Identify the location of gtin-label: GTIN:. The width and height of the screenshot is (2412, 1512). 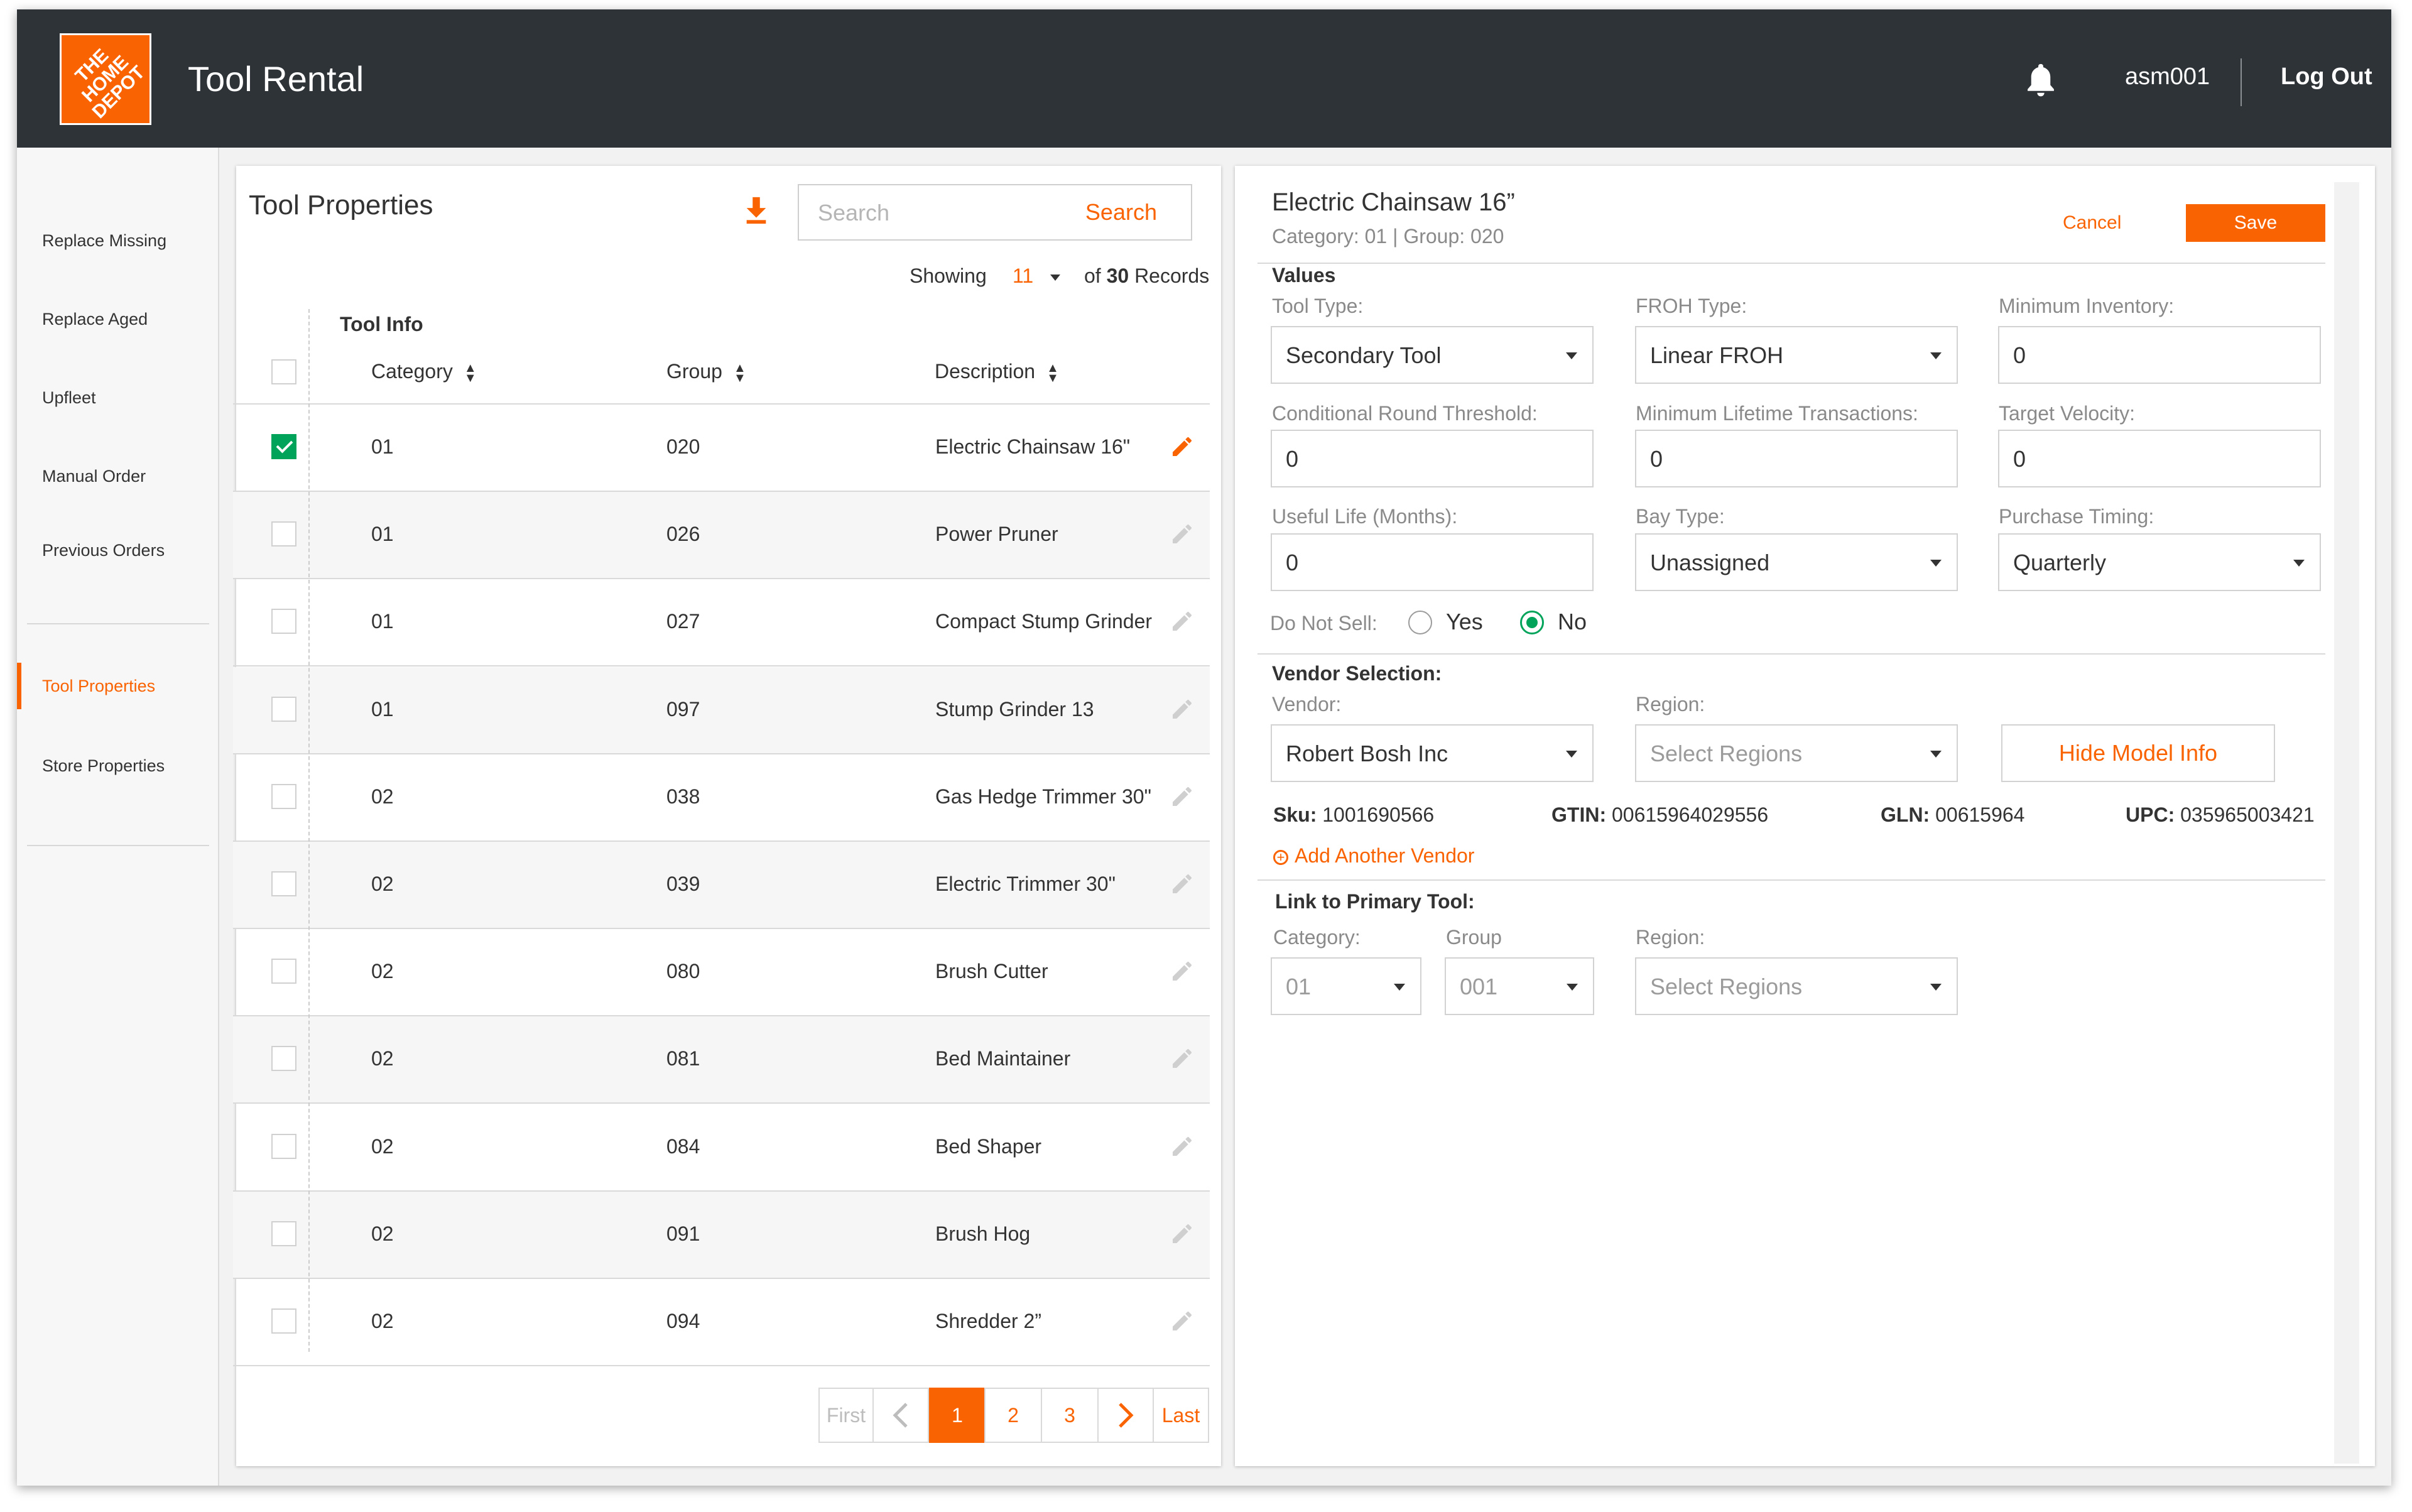
(1579, 814).